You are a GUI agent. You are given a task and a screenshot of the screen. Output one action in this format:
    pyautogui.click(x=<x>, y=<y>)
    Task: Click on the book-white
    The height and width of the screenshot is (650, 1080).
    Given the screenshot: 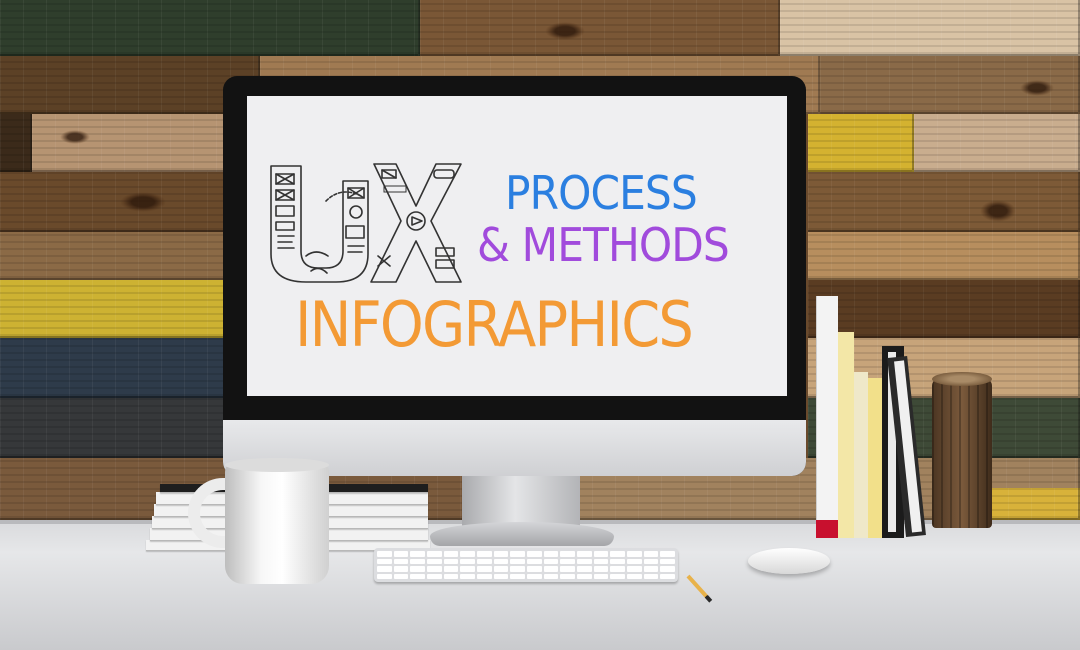 What is the action you would take?
    pyautogui.click(x=827, y=417)
    